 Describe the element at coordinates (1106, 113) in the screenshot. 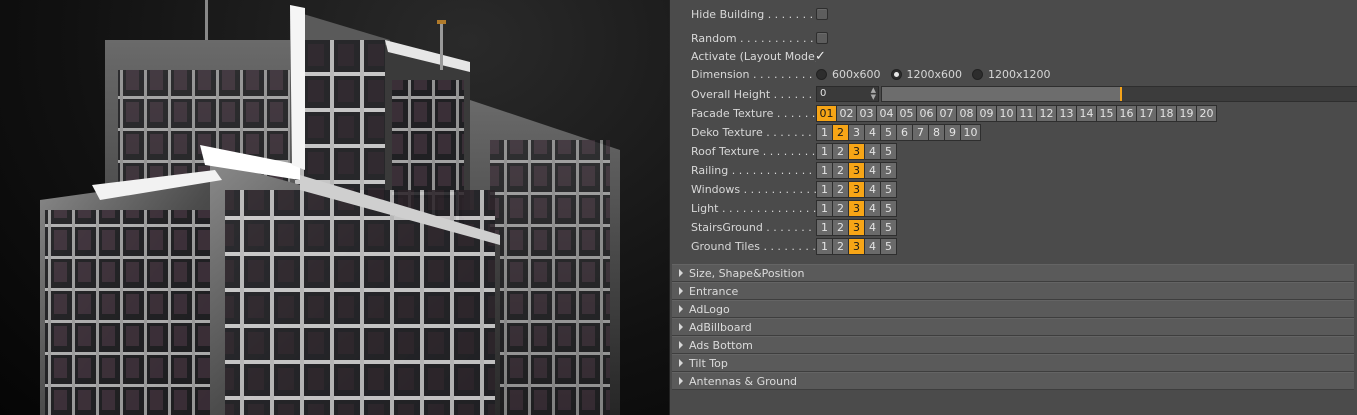

I see `facade-texture-option-button: 15` at that location.